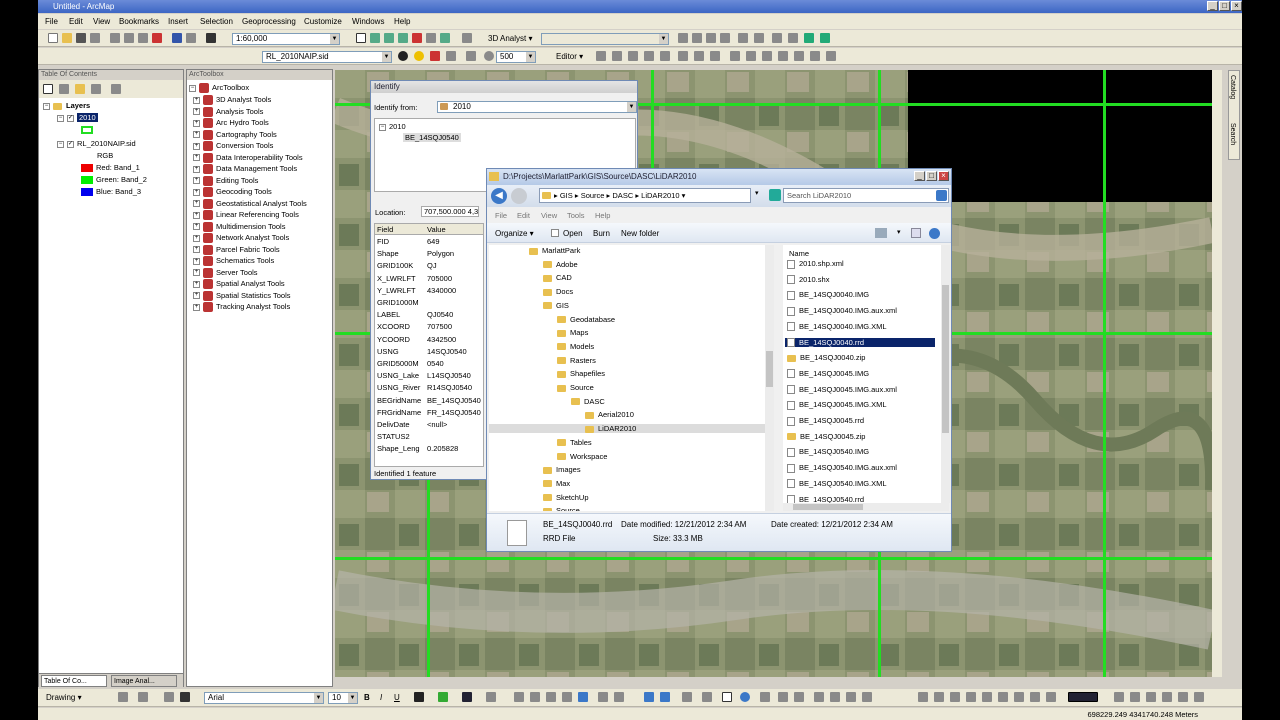 The width and height of the screenshot is (1280, 720). What do you see at coordinates (516, 57) in the screenshot?
I see `contrast-value-field: 500 ▼` at bounding box center [516, 57].